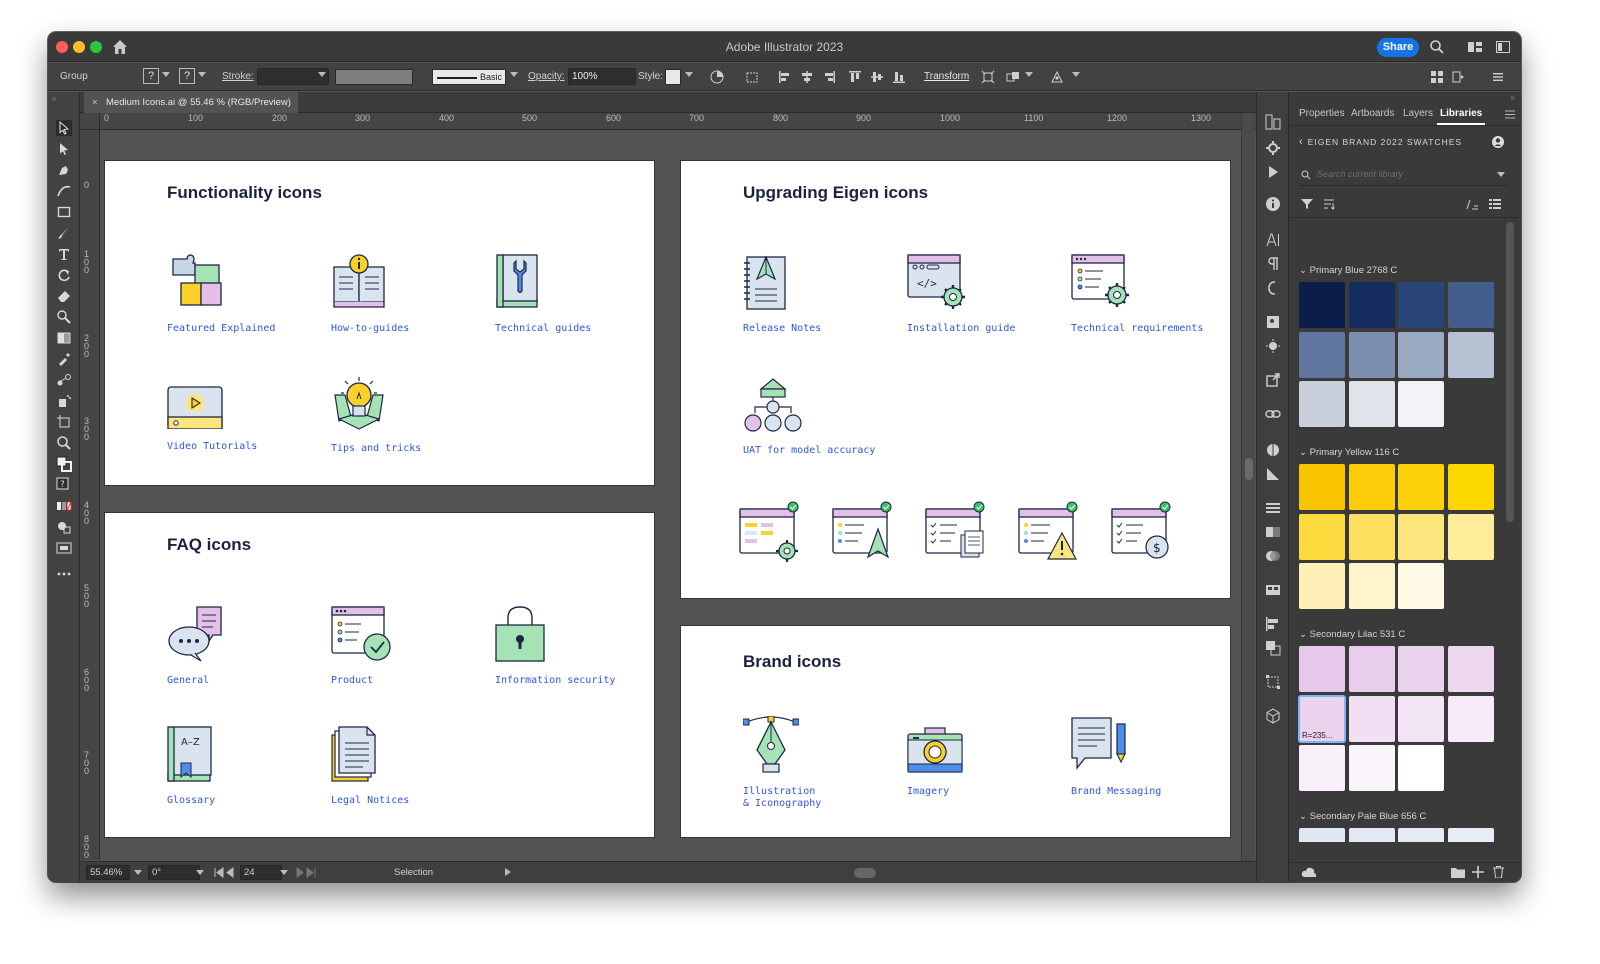 The width and height of the screenshot is (1600, 964). I want to click on stroke-label: Stroke:, so click(238, 76).